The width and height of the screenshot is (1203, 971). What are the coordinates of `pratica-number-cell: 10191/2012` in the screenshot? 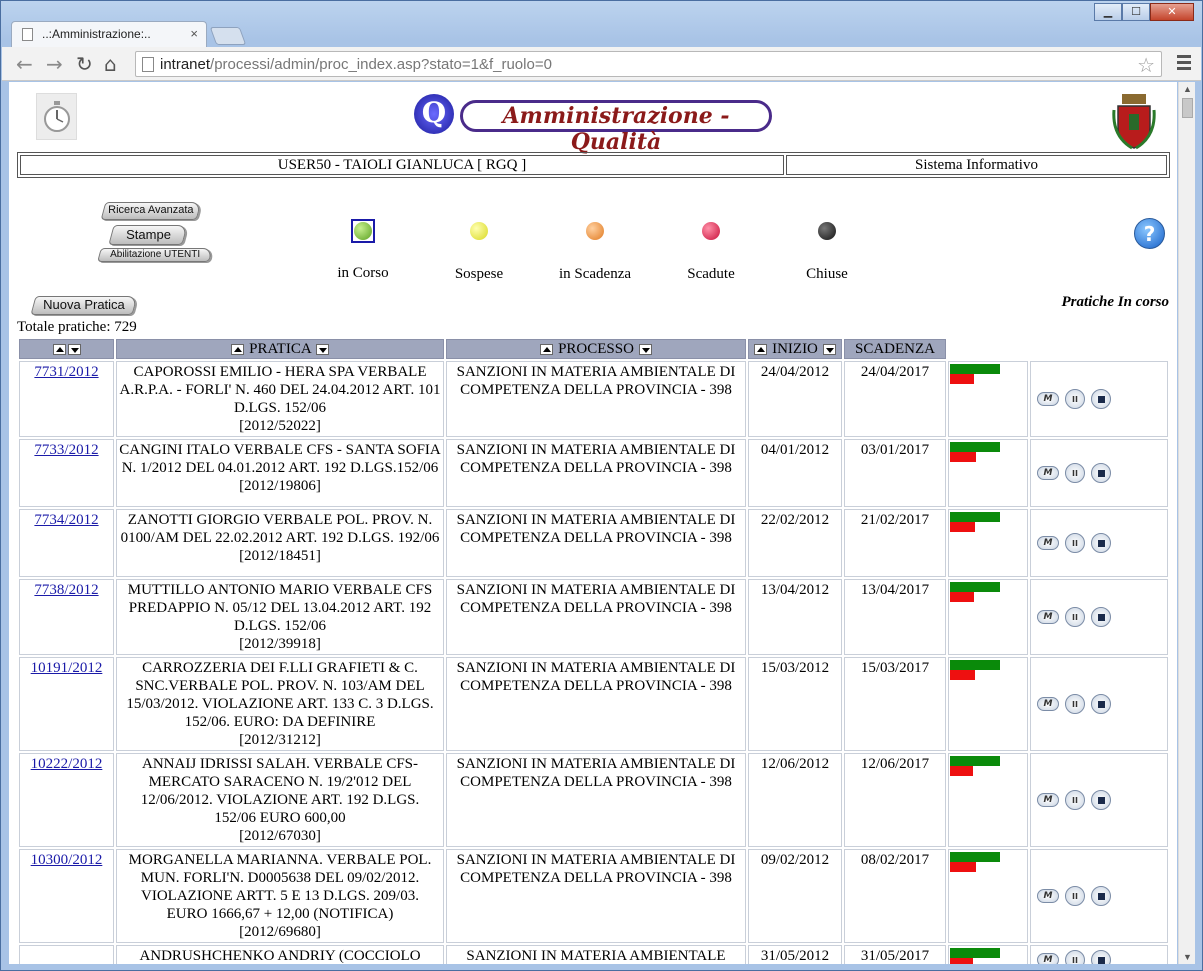 It's located at (66, 704).